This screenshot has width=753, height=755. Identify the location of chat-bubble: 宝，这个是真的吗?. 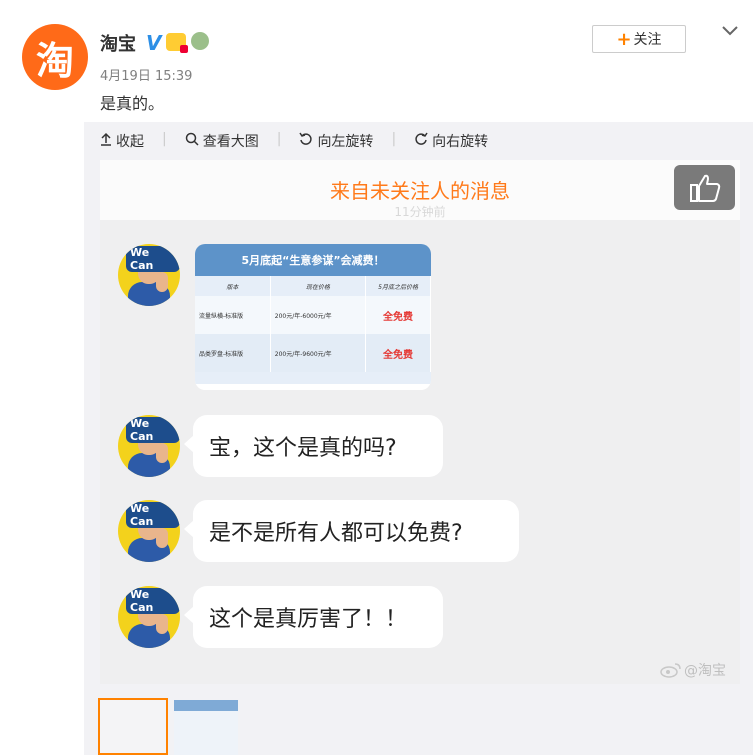
(313, 446).